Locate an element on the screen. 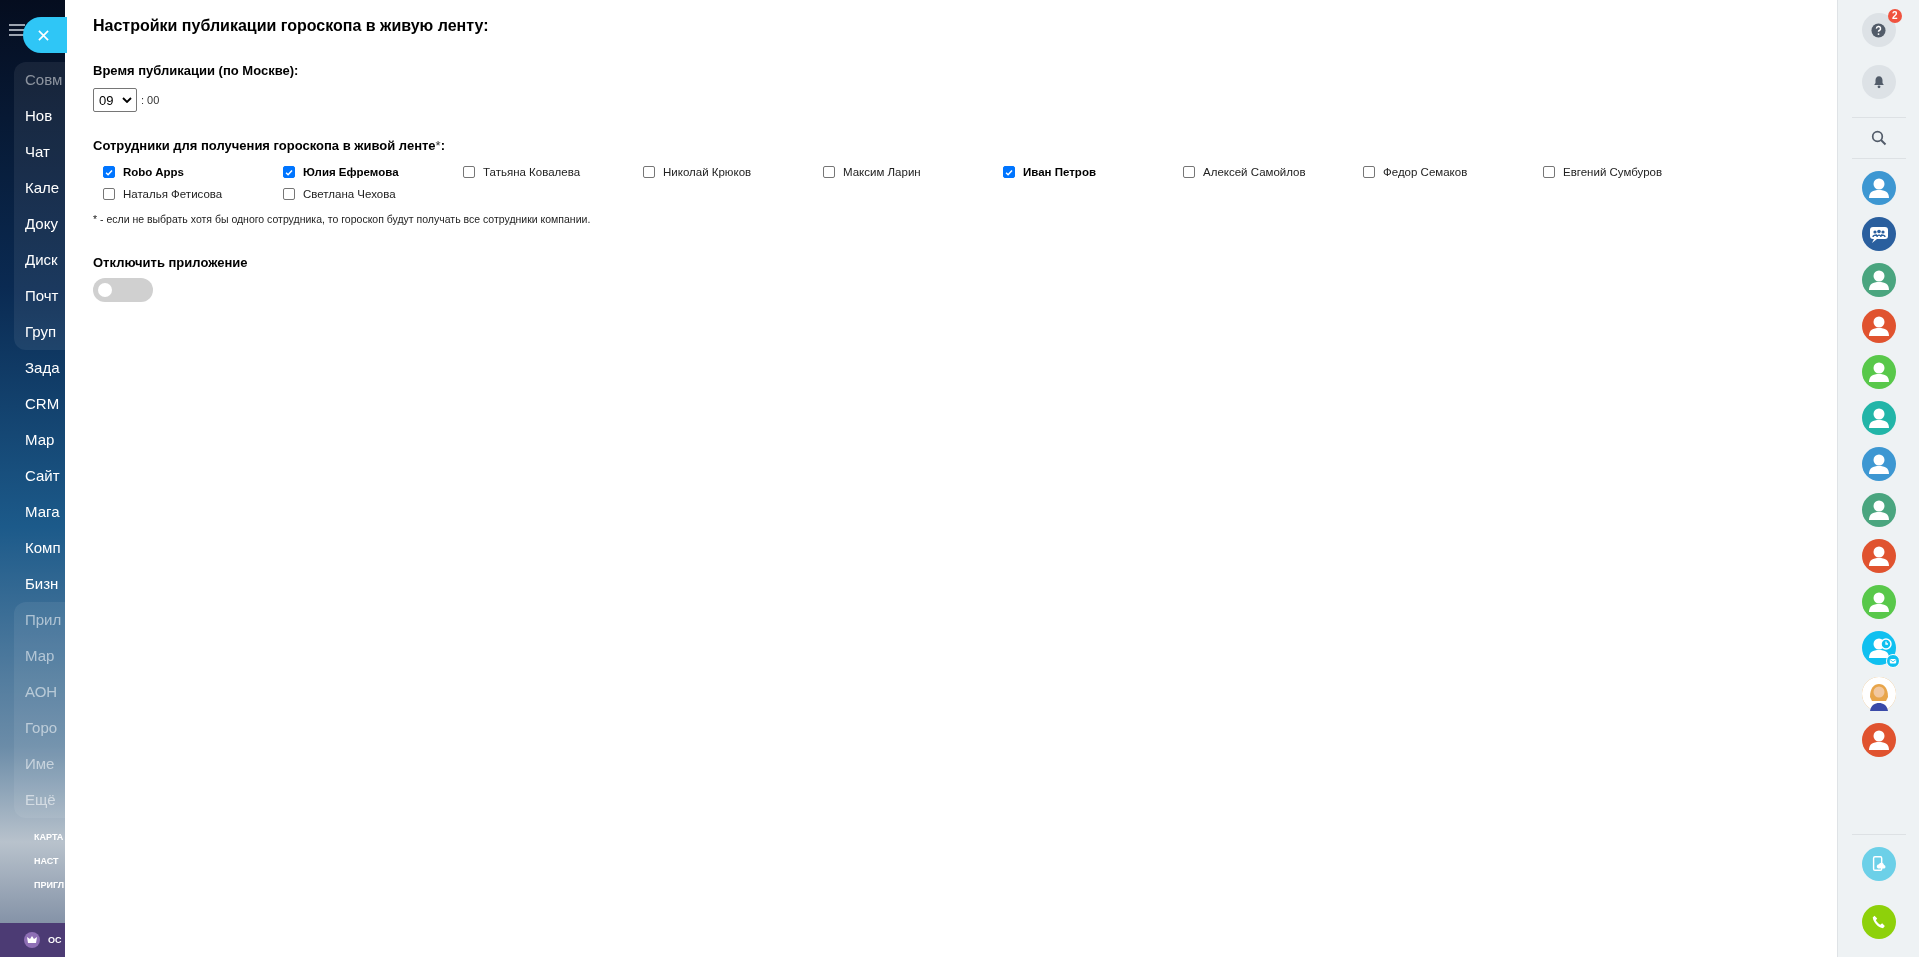 This screenshot has height=957, width=1919. menu-icon is located at coordinates (17, 30).